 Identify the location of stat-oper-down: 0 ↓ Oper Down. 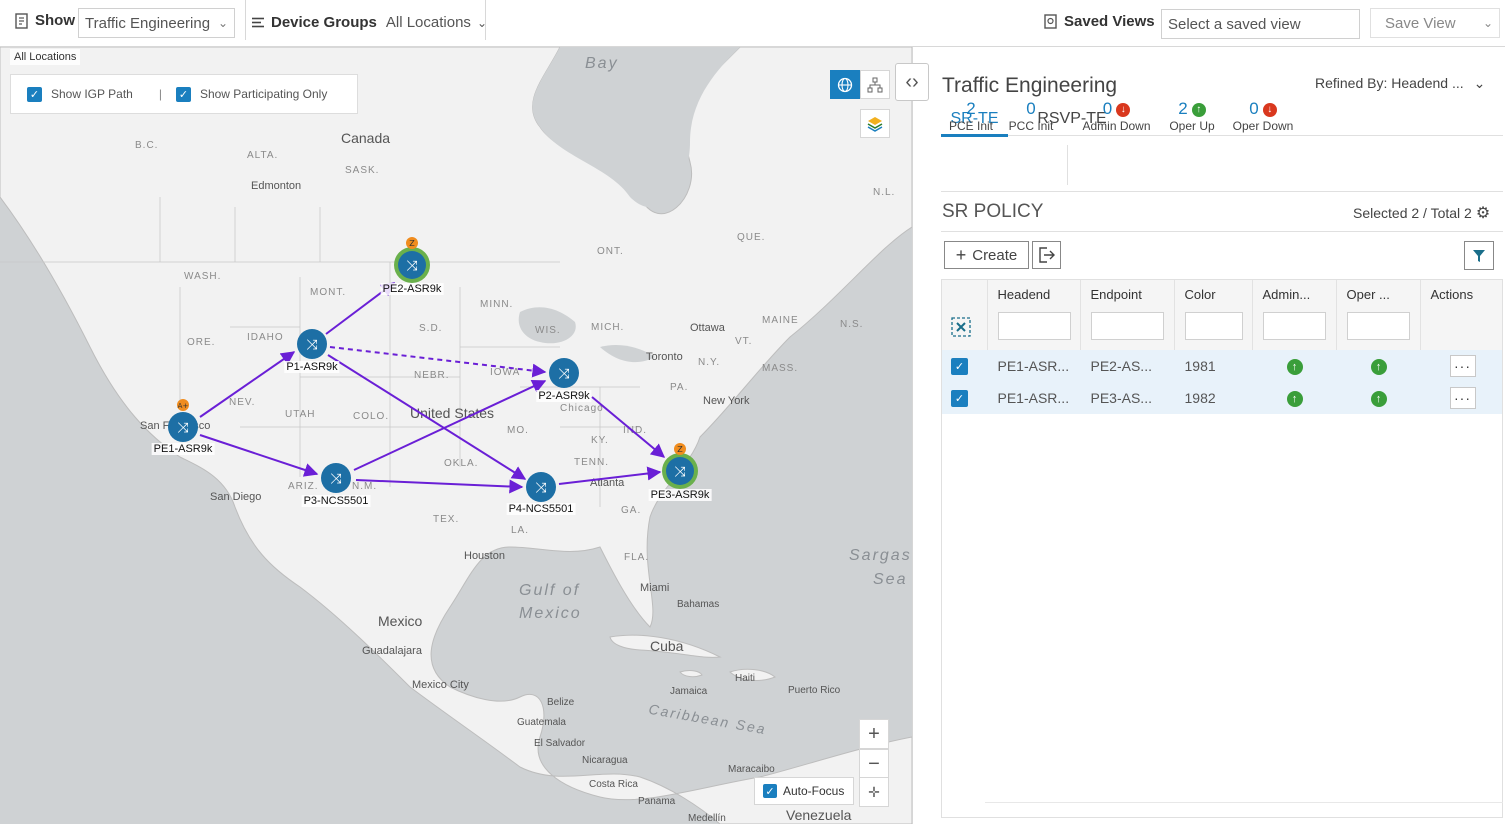
(1263, 116).